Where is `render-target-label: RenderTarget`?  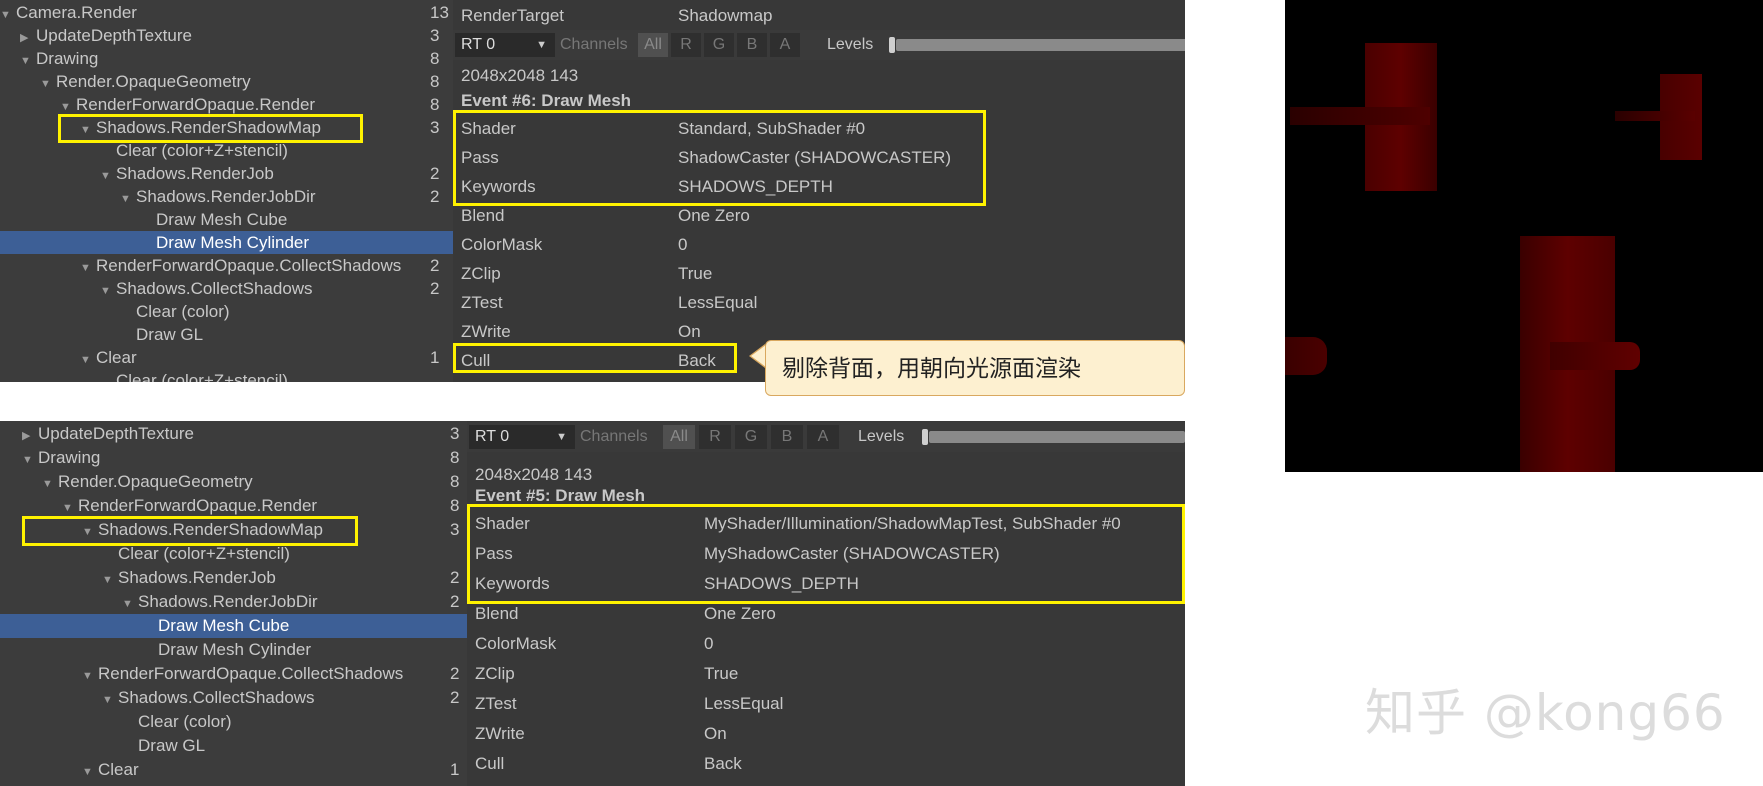
render-target-label: RenderTarget is located at coordinates (513, 15).